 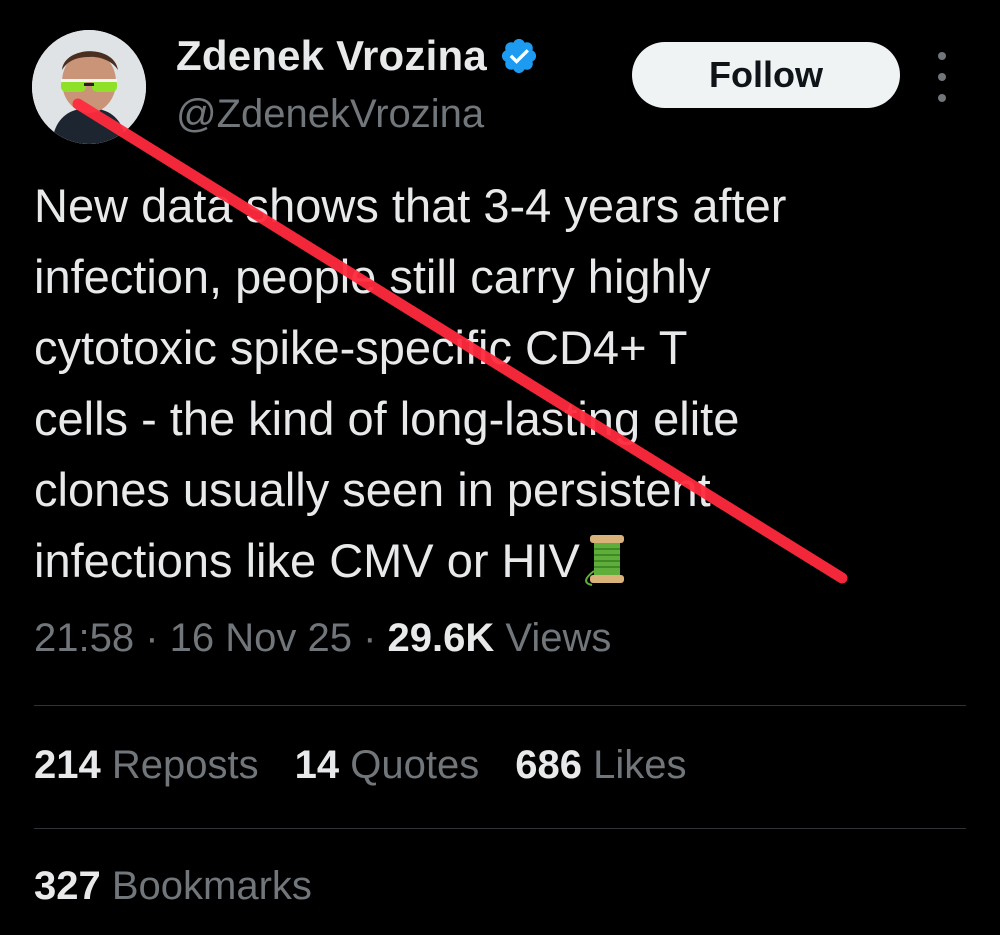 I want to click on engagement-stats: 214 Reposts 14 Quotes 686 Likes, so click(x=360, y=765).